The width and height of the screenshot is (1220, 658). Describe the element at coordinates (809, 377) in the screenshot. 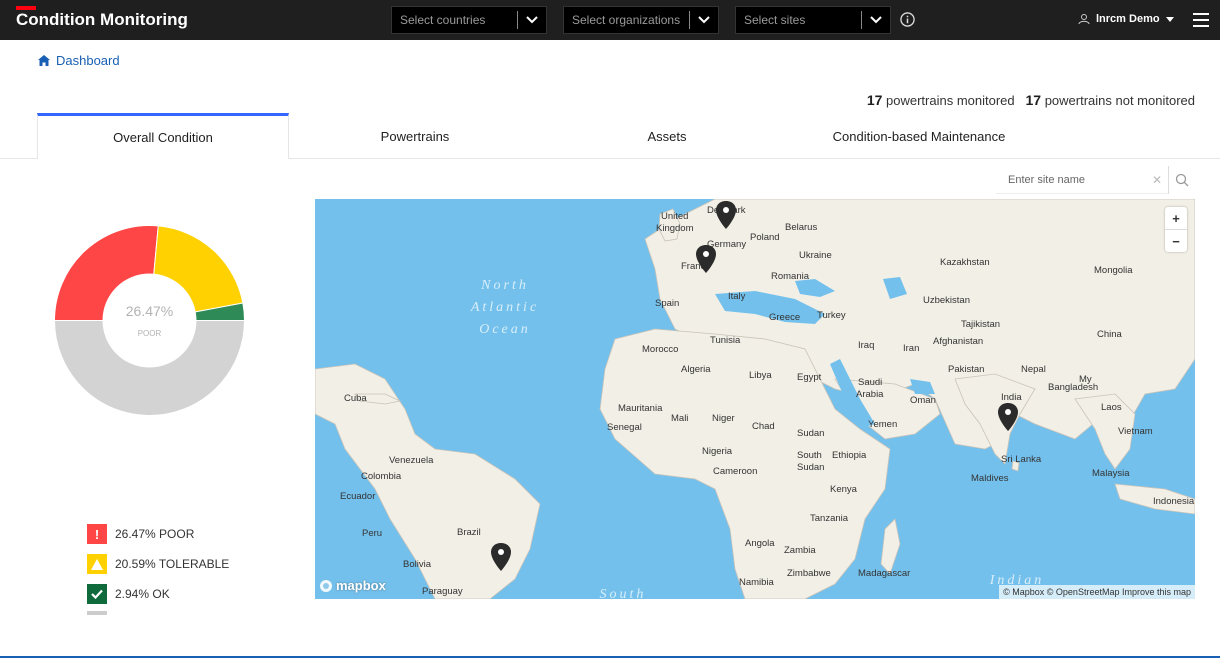

I see `svg-text: Egypt` at that location.